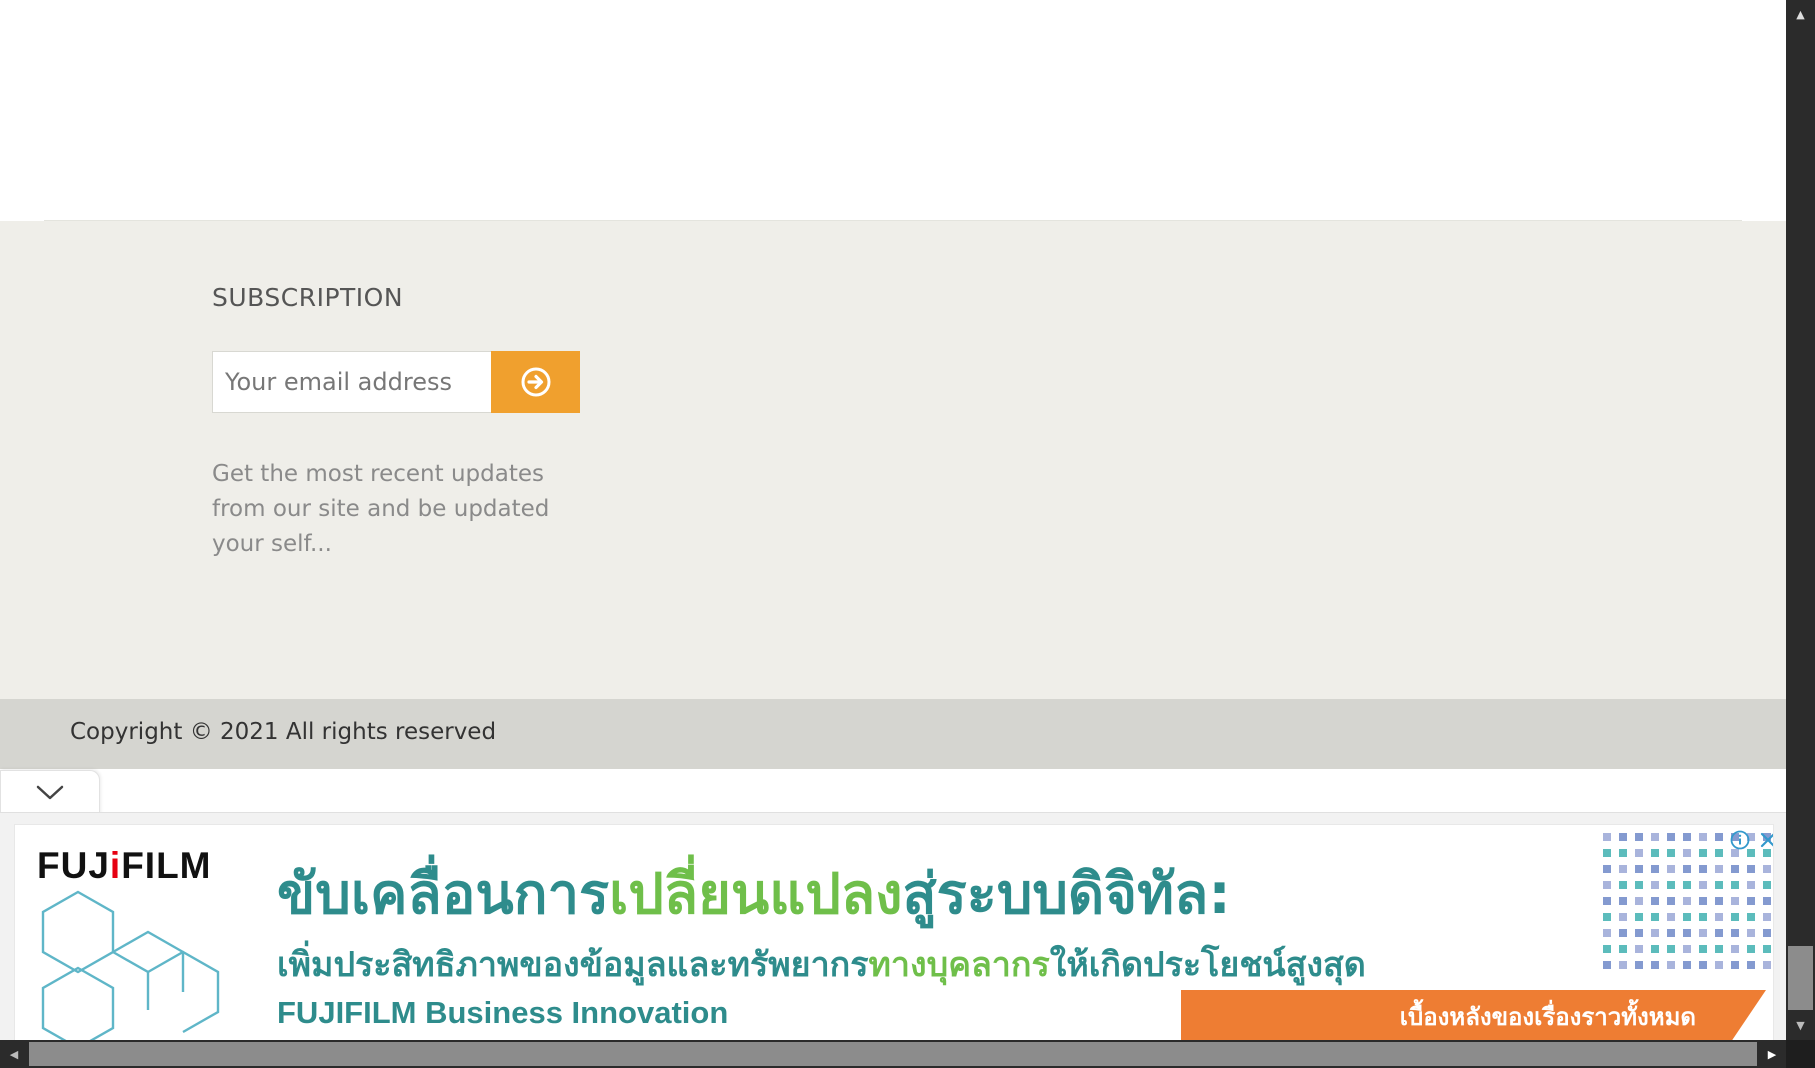 The width and height of the screenshot is (1815, 1068). I want to click on arrow-down-icon: ▼, so click(1800, 1025).